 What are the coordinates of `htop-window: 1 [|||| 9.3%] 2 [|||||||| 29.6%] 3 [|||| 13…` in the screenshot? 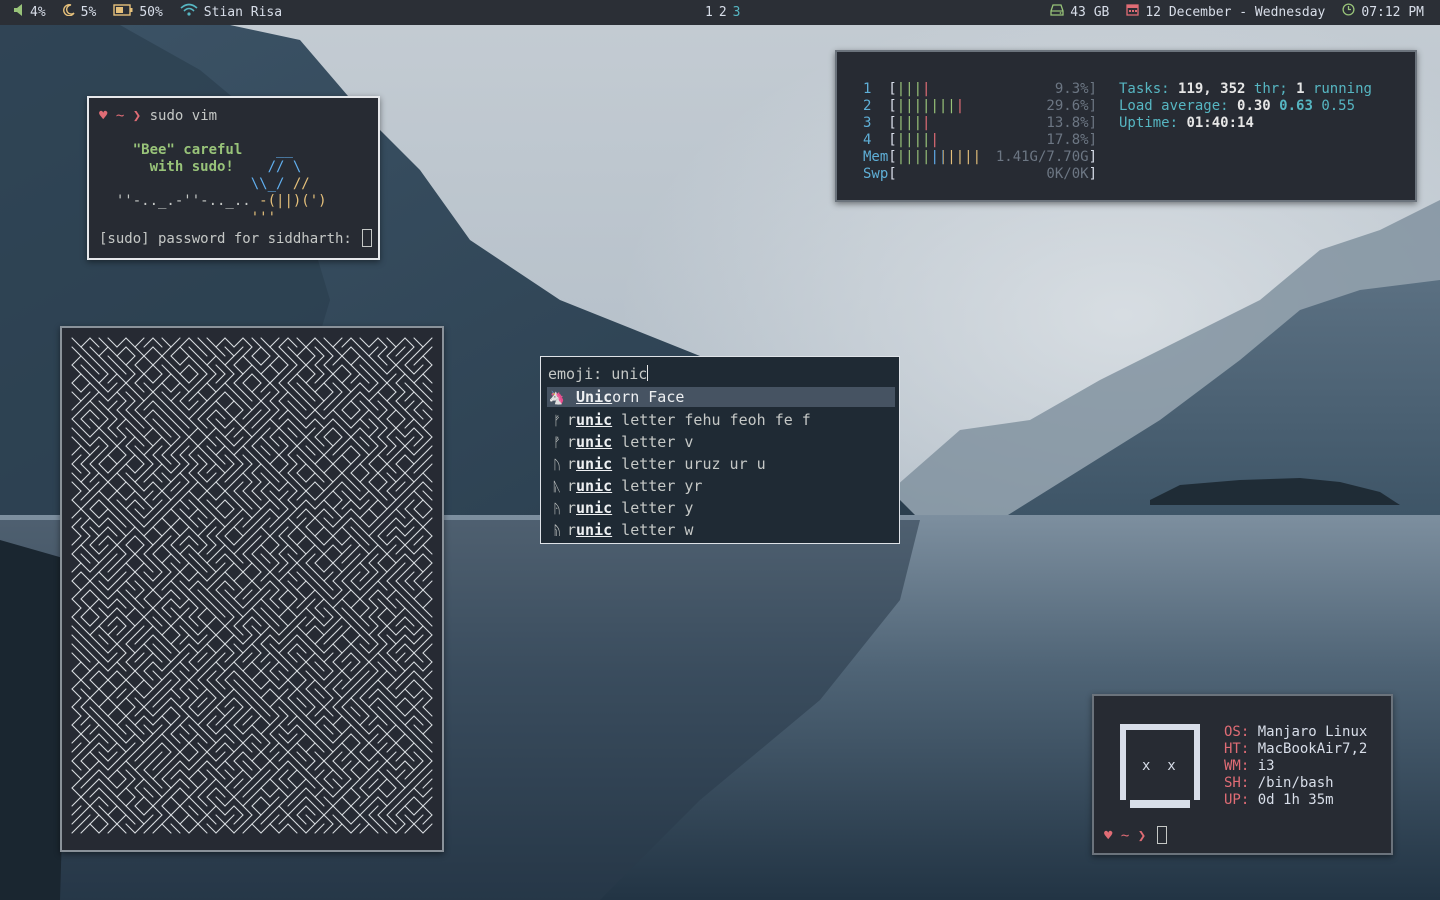 It's located at (1126, 126).